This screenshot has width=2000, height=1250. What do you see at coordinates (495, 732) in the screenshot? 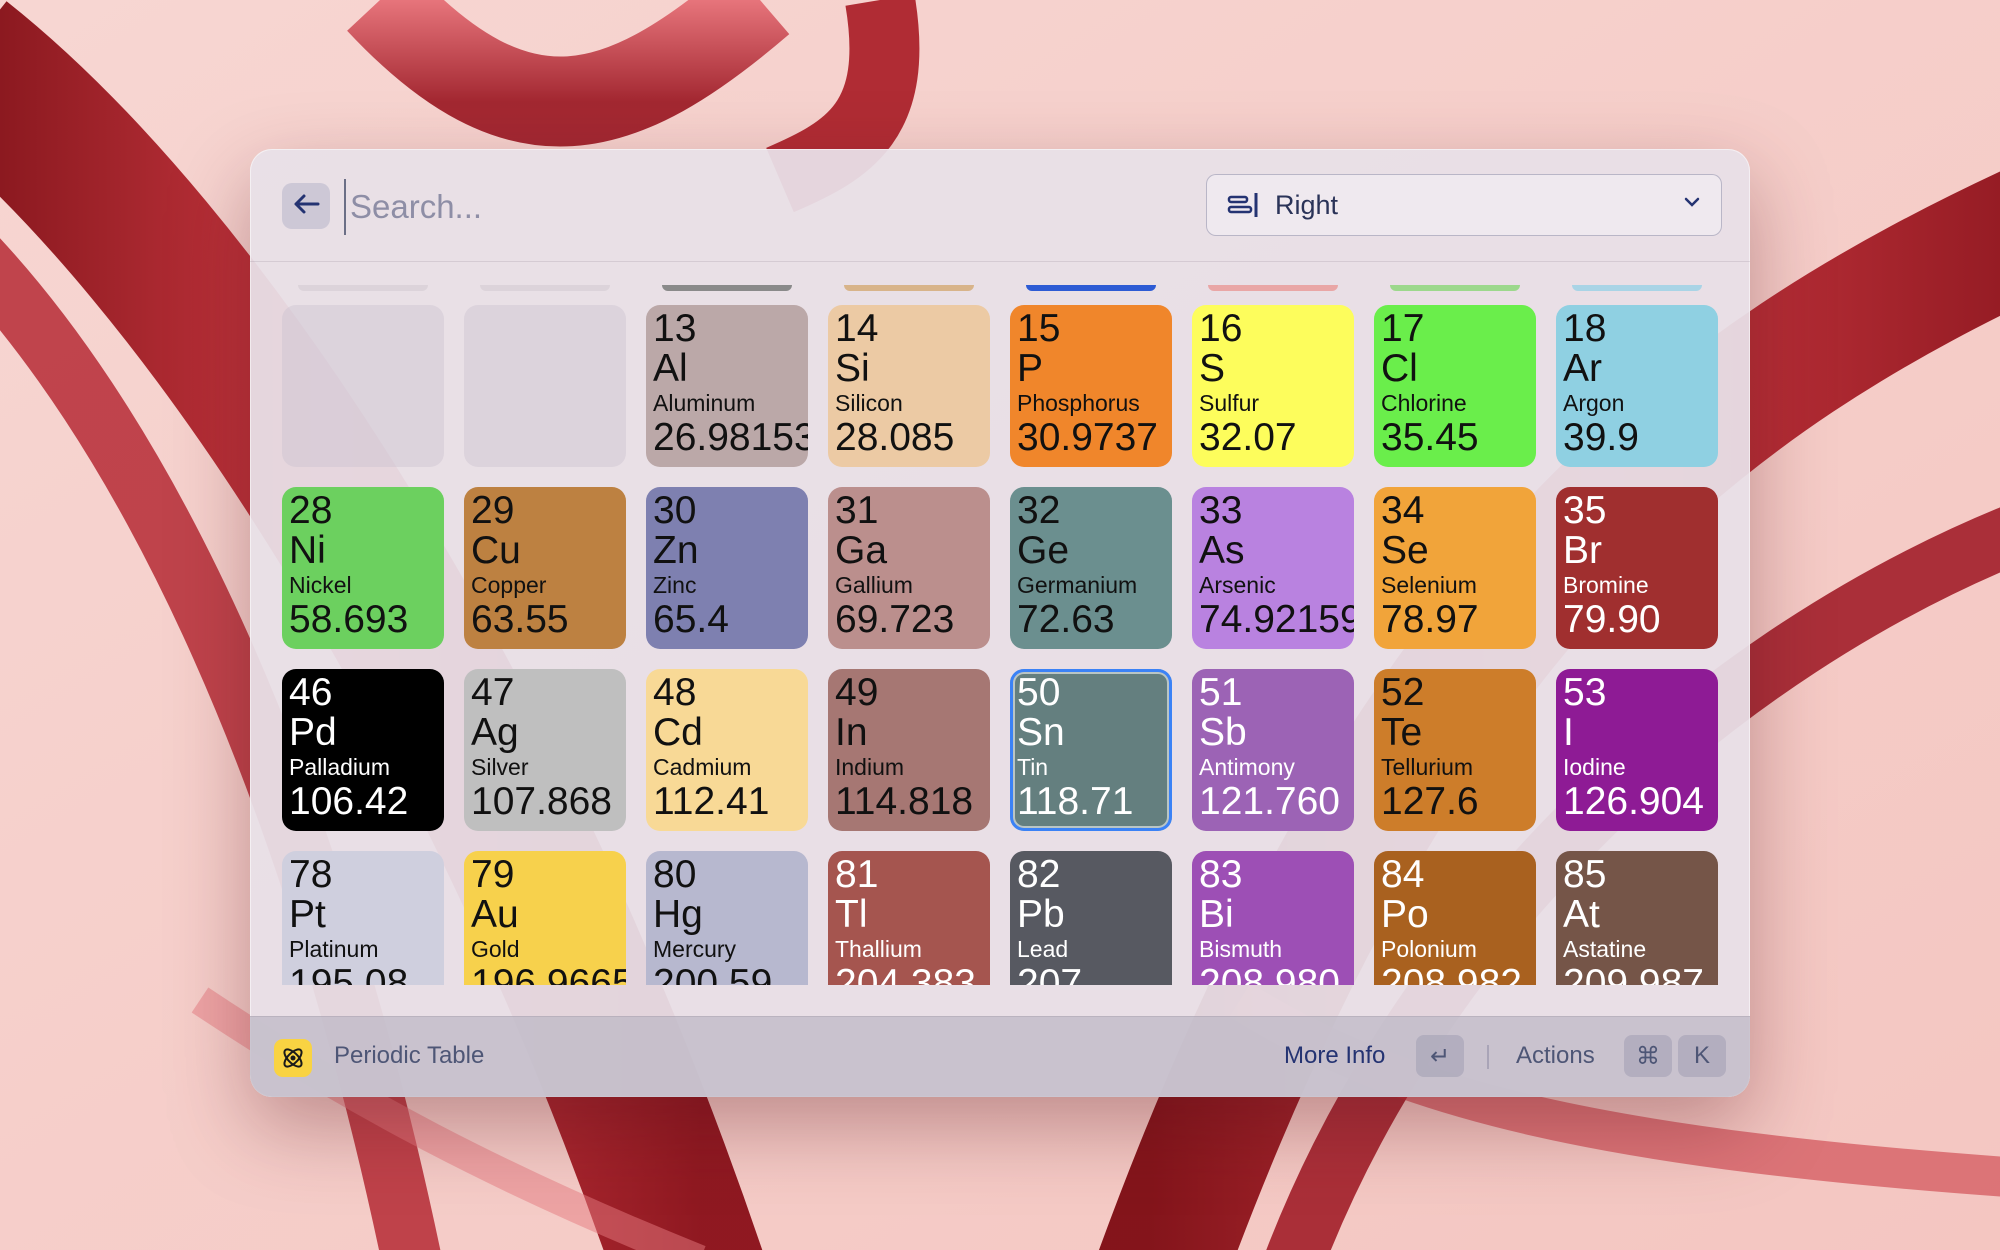
I see `element-symbol: Ag` at bounding box center [495, 732].